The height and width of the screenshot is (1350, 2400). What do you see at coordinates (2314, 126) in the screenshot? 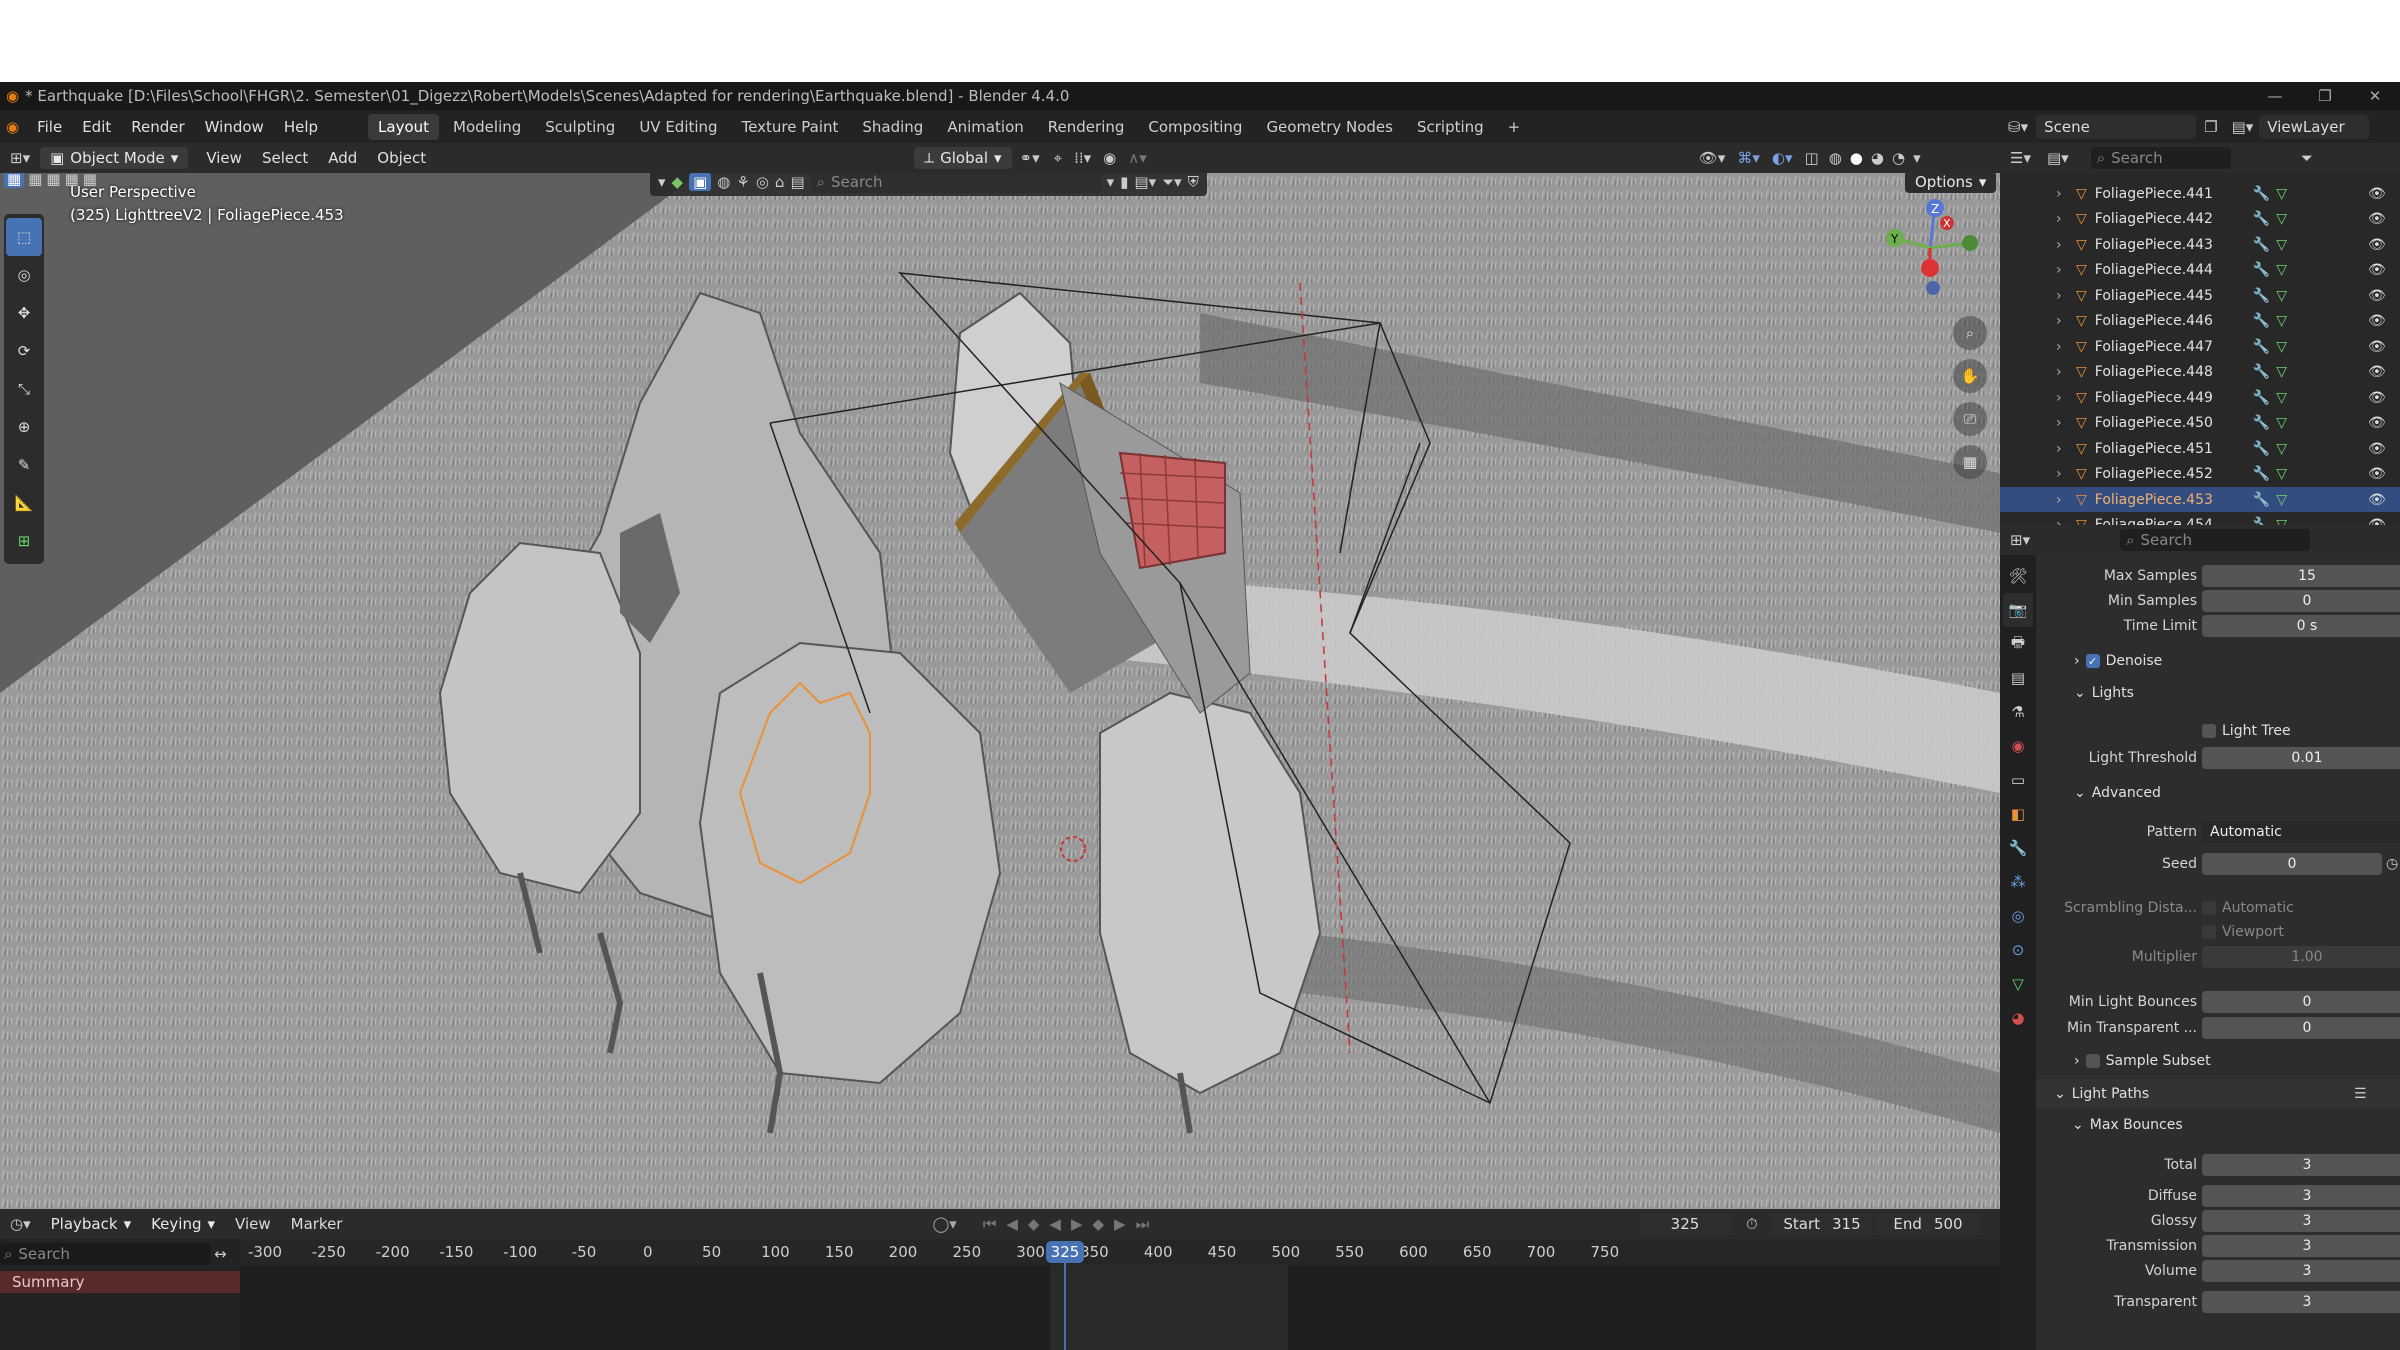
I see `view-layer-selector: ViewLayer` at bounding box center [2314, 126].